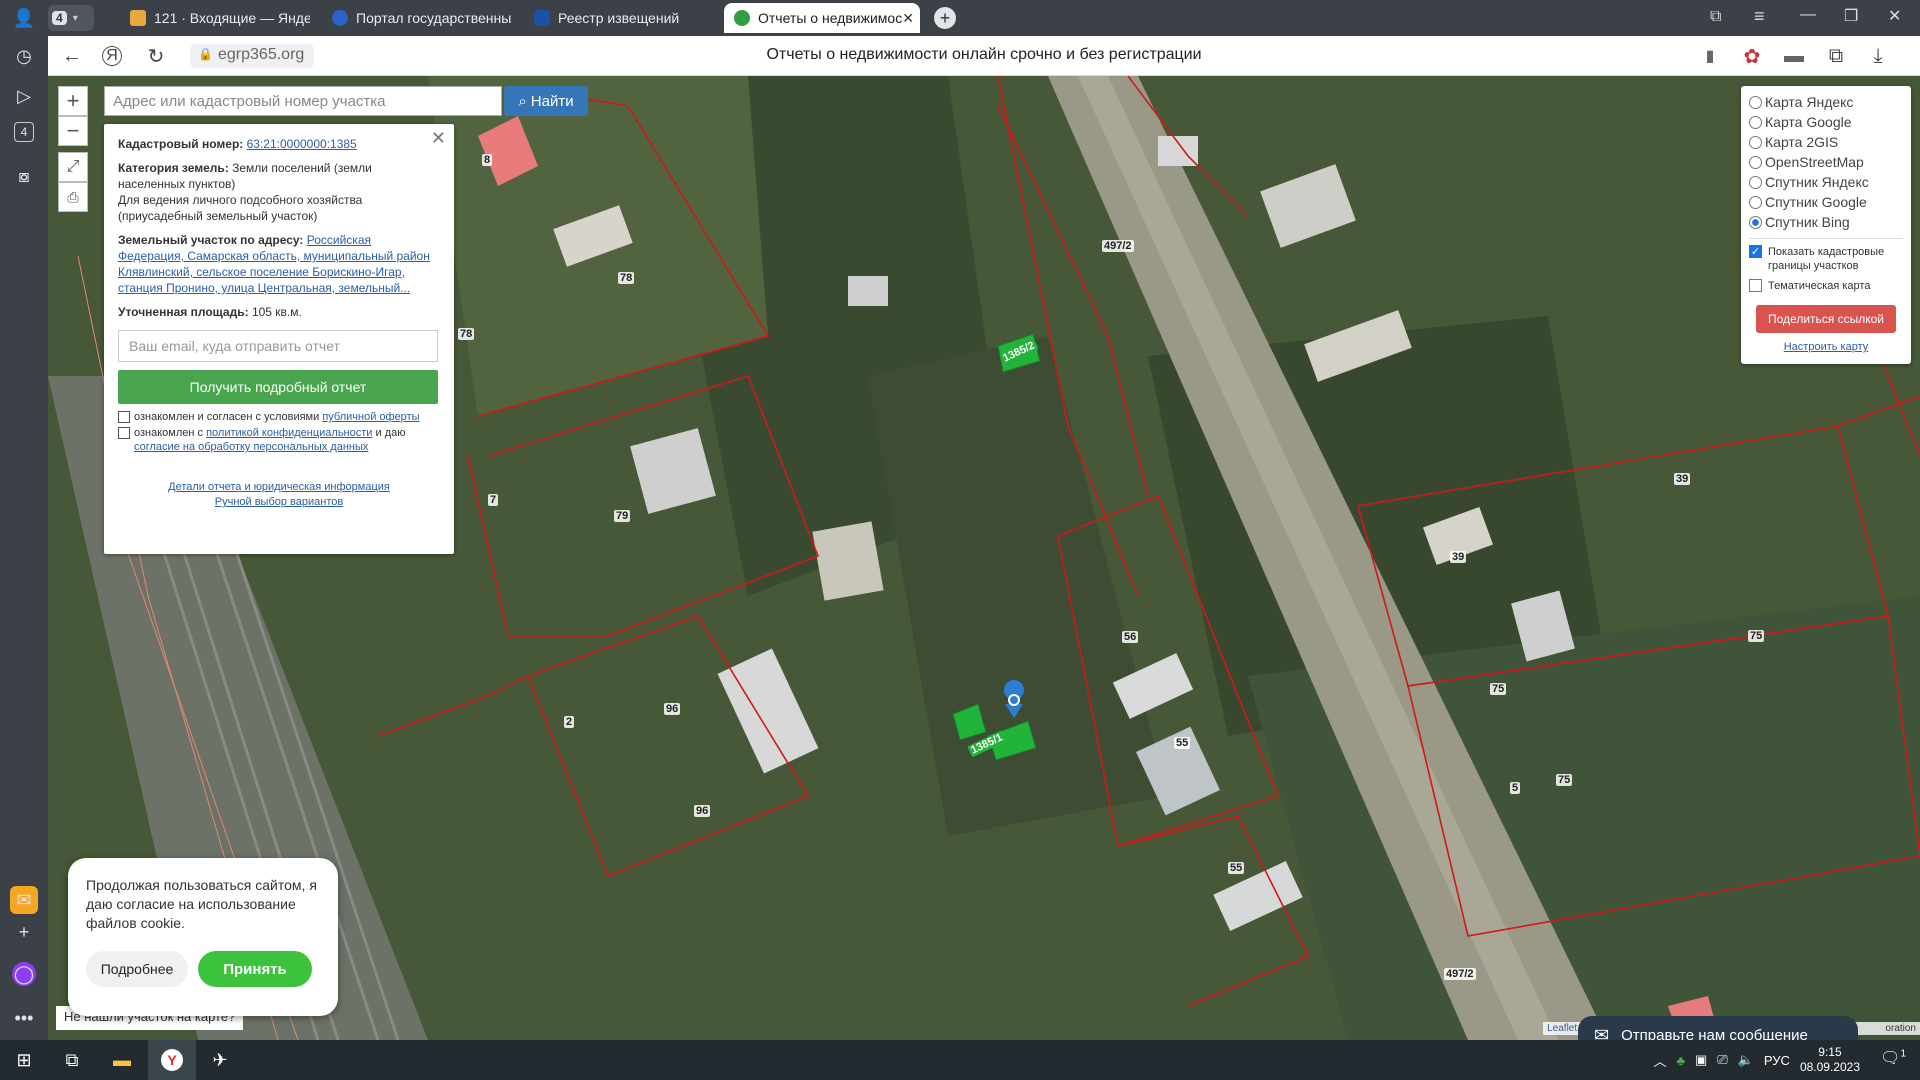 The height and width of the screenshot is (1080, 1920). I want to click on maximize-icon: ❐, so click(1851, 16).